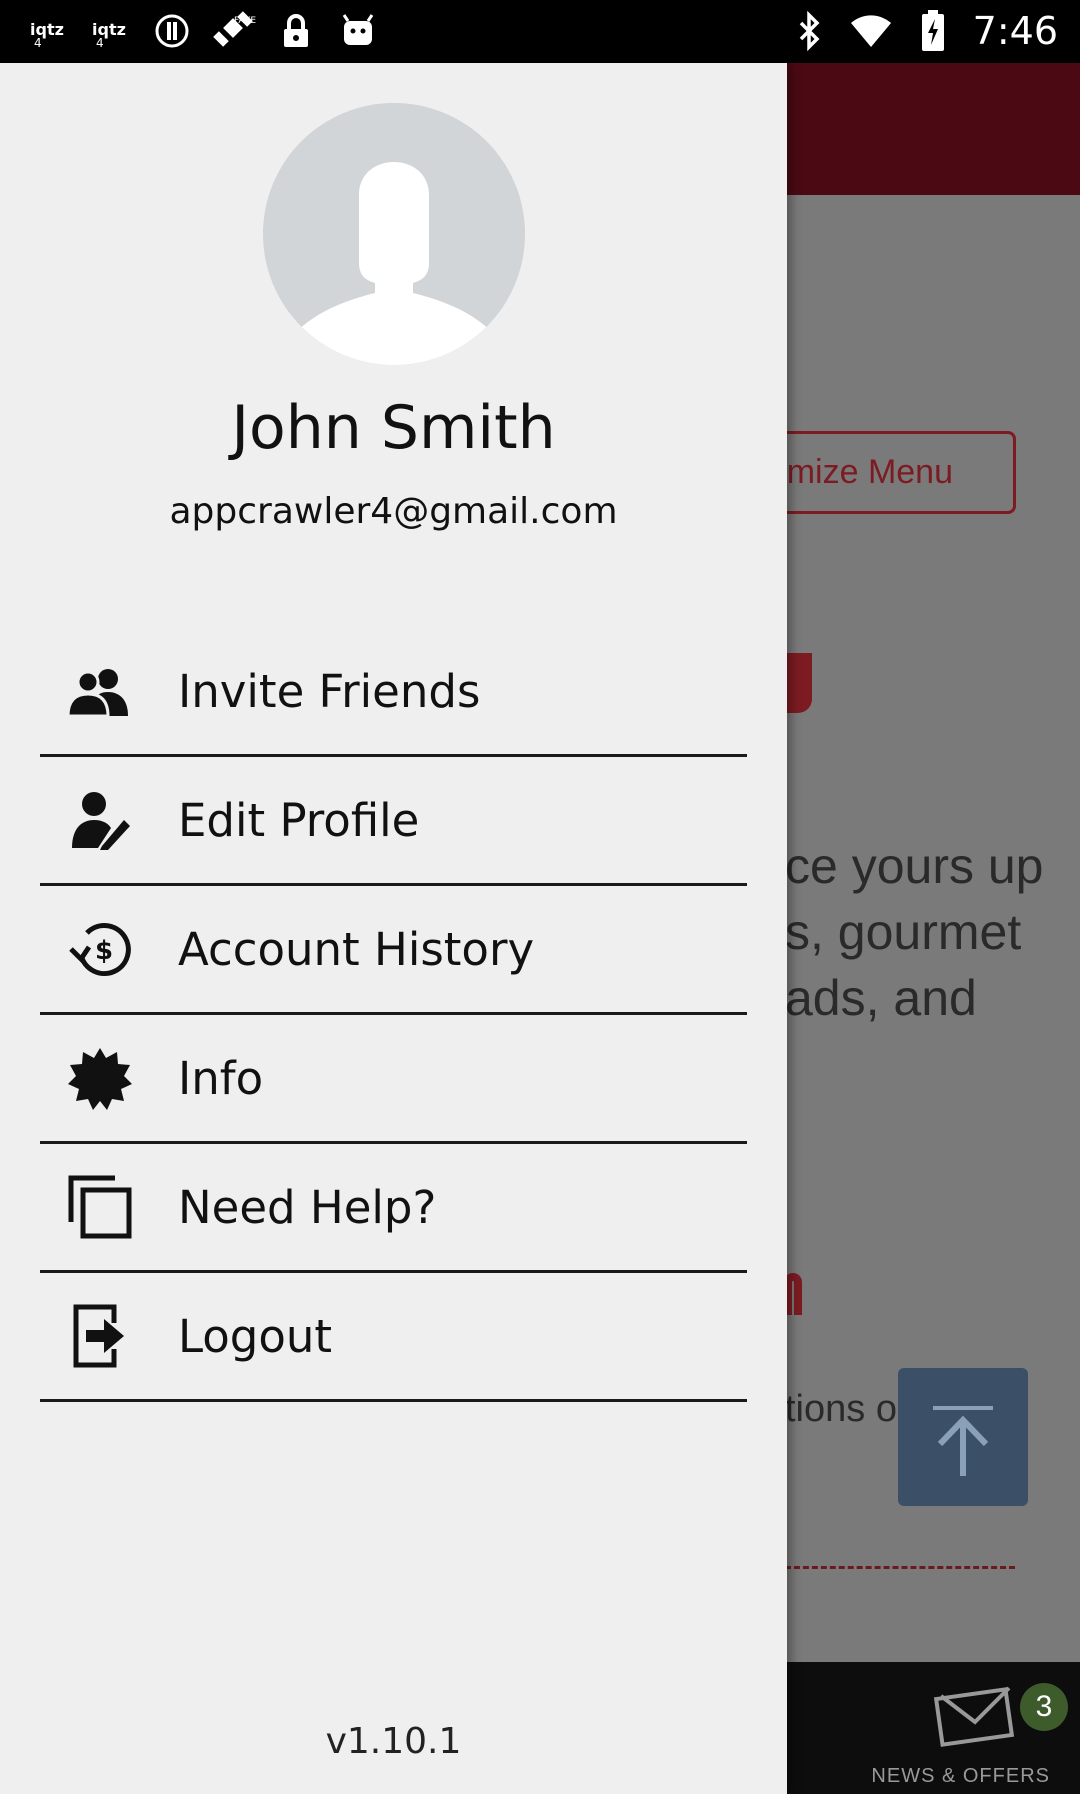  I want to click on default-avatar-icon, so click(394, 234).